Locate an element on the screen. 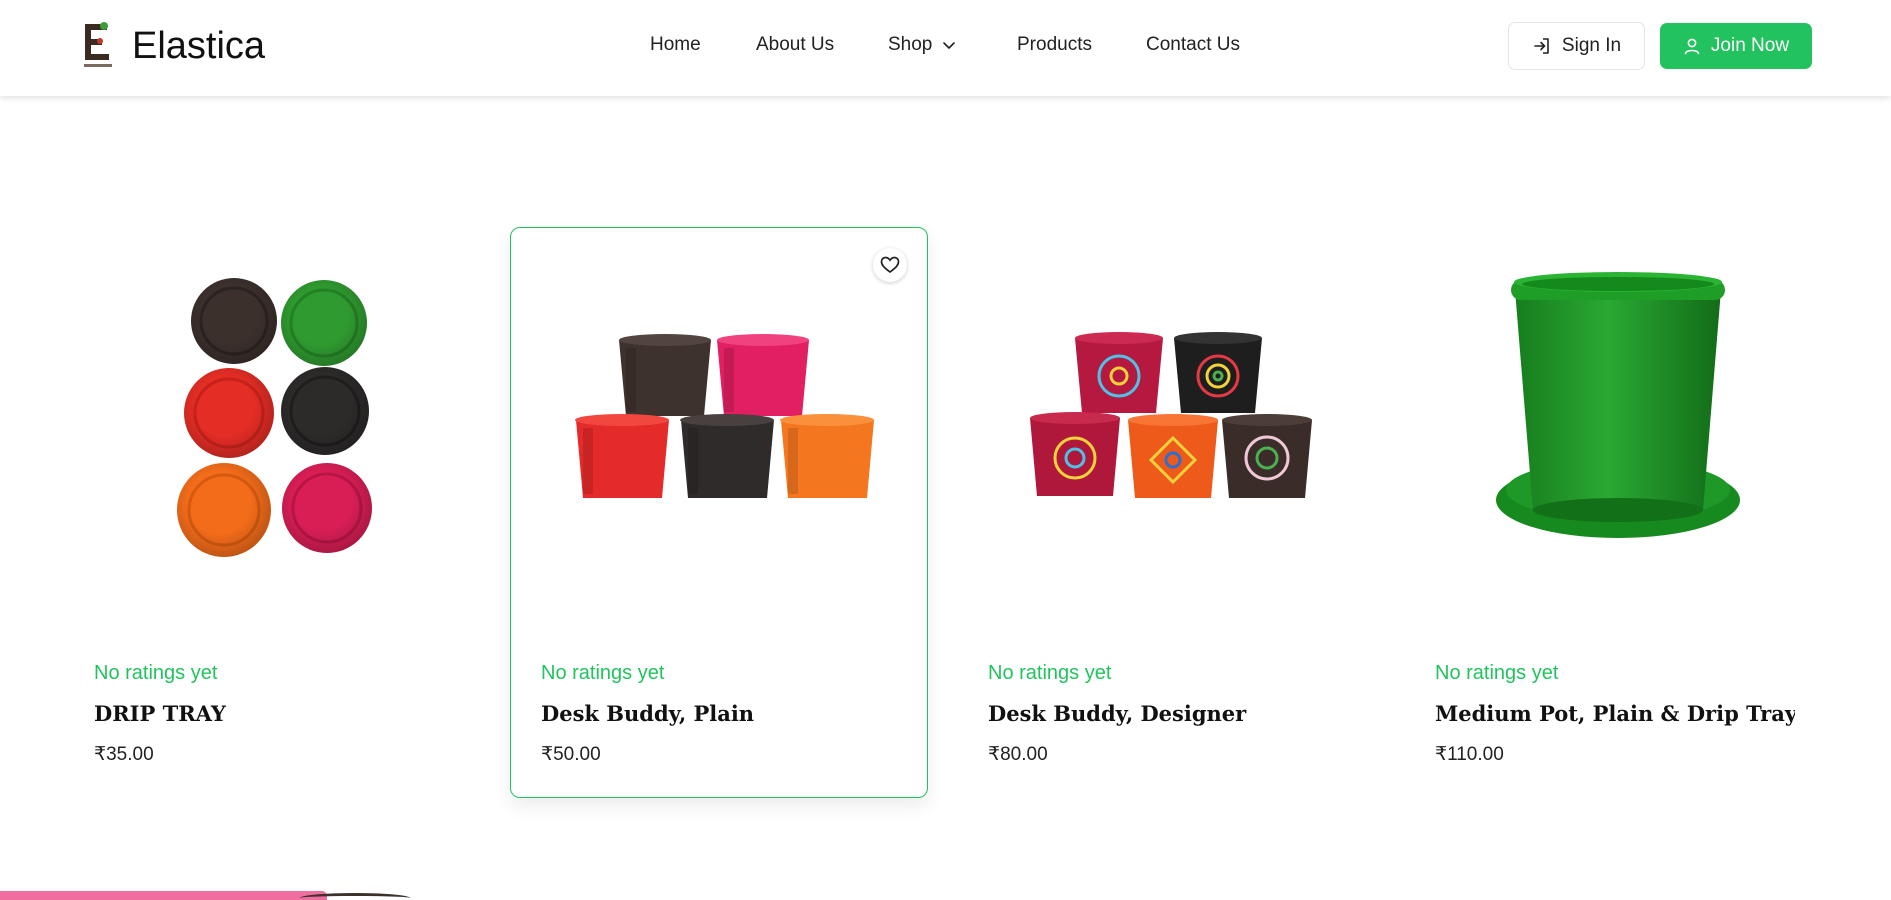 Image resolution: width=1891 pixels, height=900 pixels. sign-in-label: Sign In is located at coordinates (1591, 45).